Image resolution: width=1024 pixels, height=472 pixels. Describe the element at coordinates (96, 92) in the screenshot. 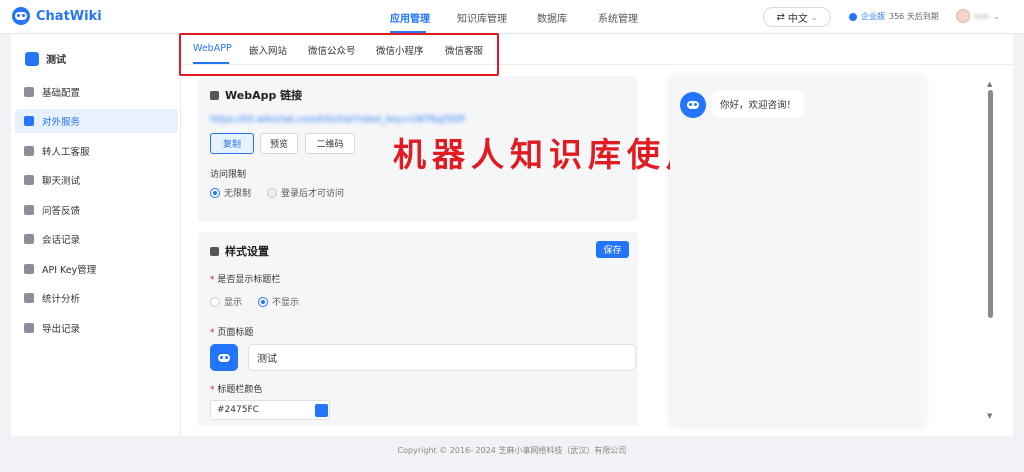

I see `sidebar-item-basic-config: 基础配置` at that location.